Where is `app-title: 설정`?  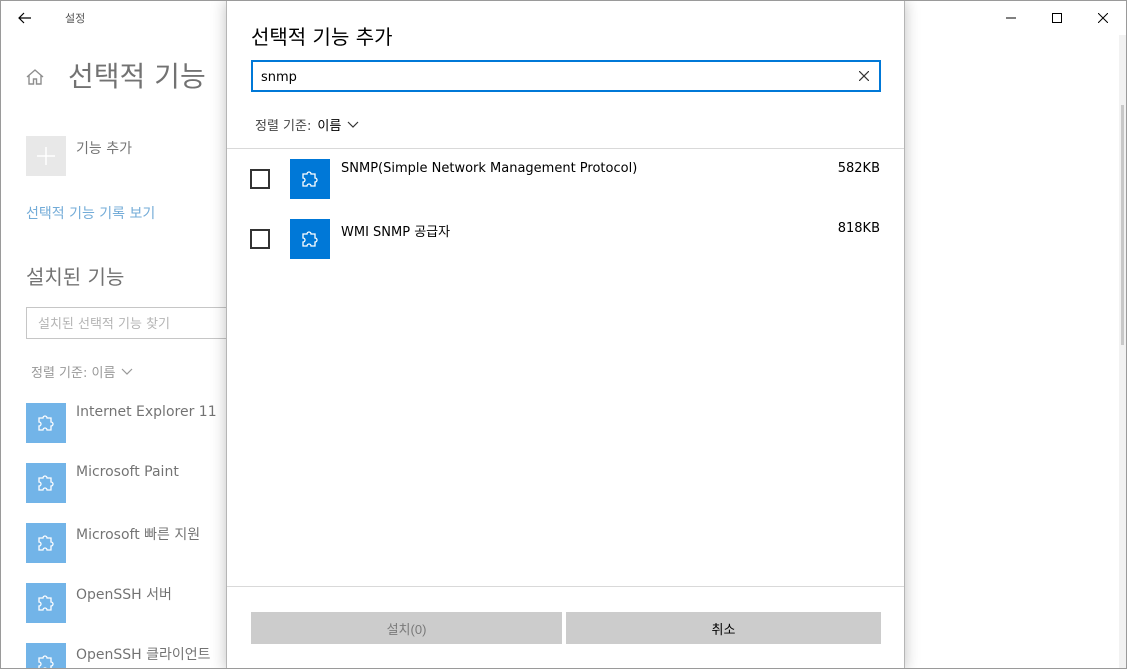
app-title: 설정 is located at coordinates (75, 18).